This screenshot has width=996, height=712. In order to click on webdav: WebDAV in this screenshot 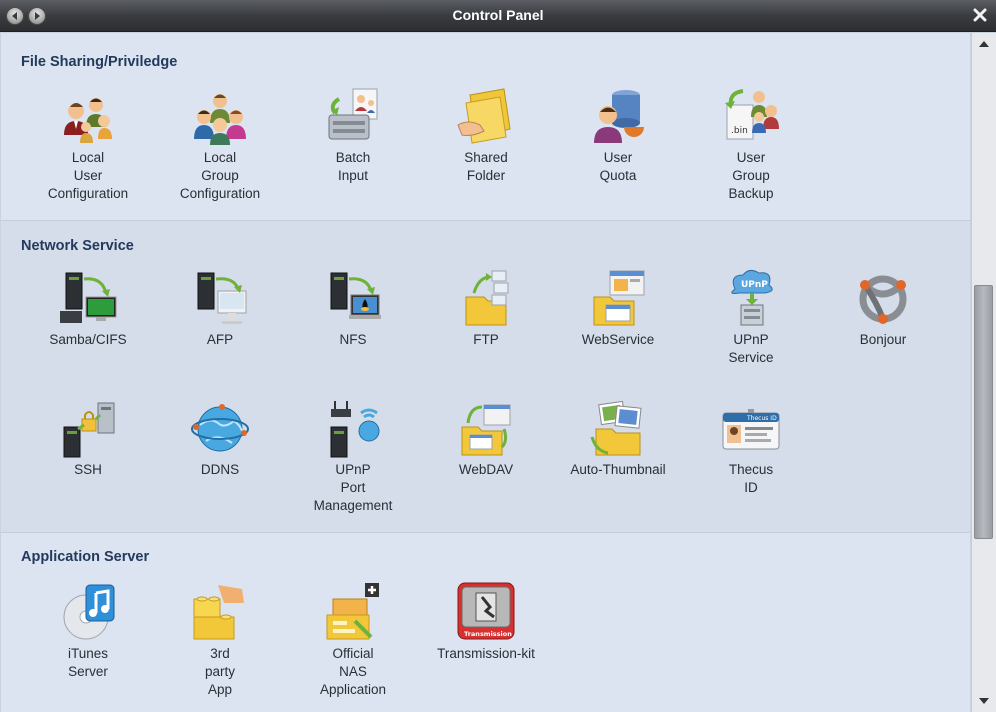, I will do `click(486, 438)`.